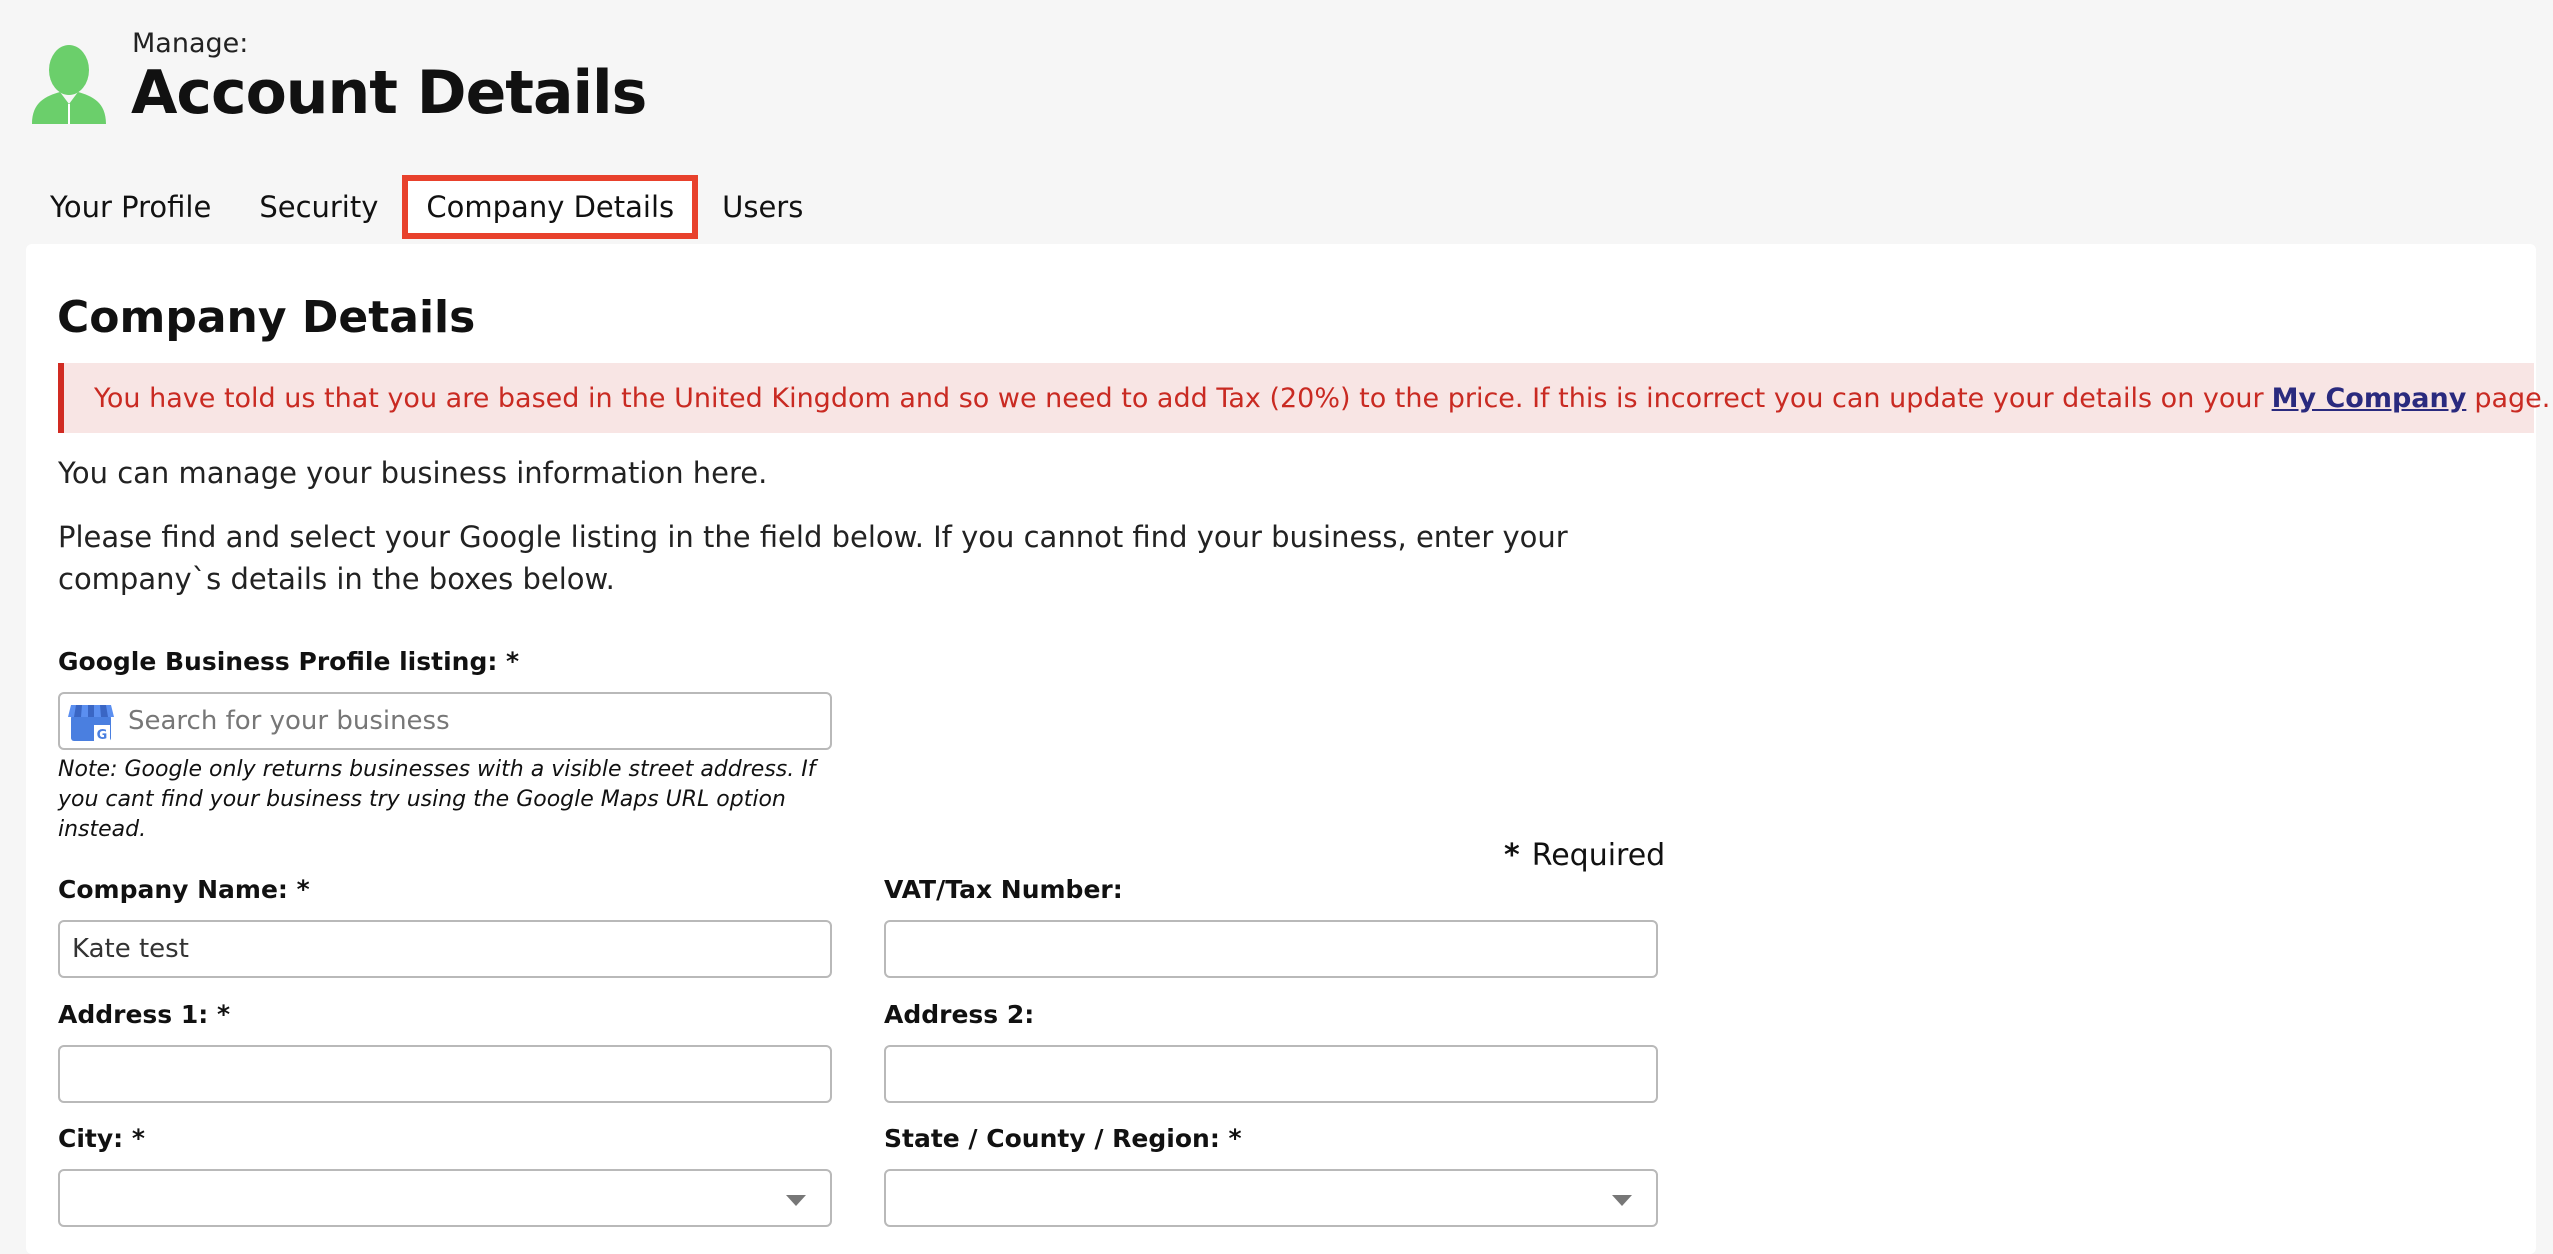  What do you see at coordinates (445, 1074) in the screenshot?
I see `address1-input` at bounding box center [445, 1074].